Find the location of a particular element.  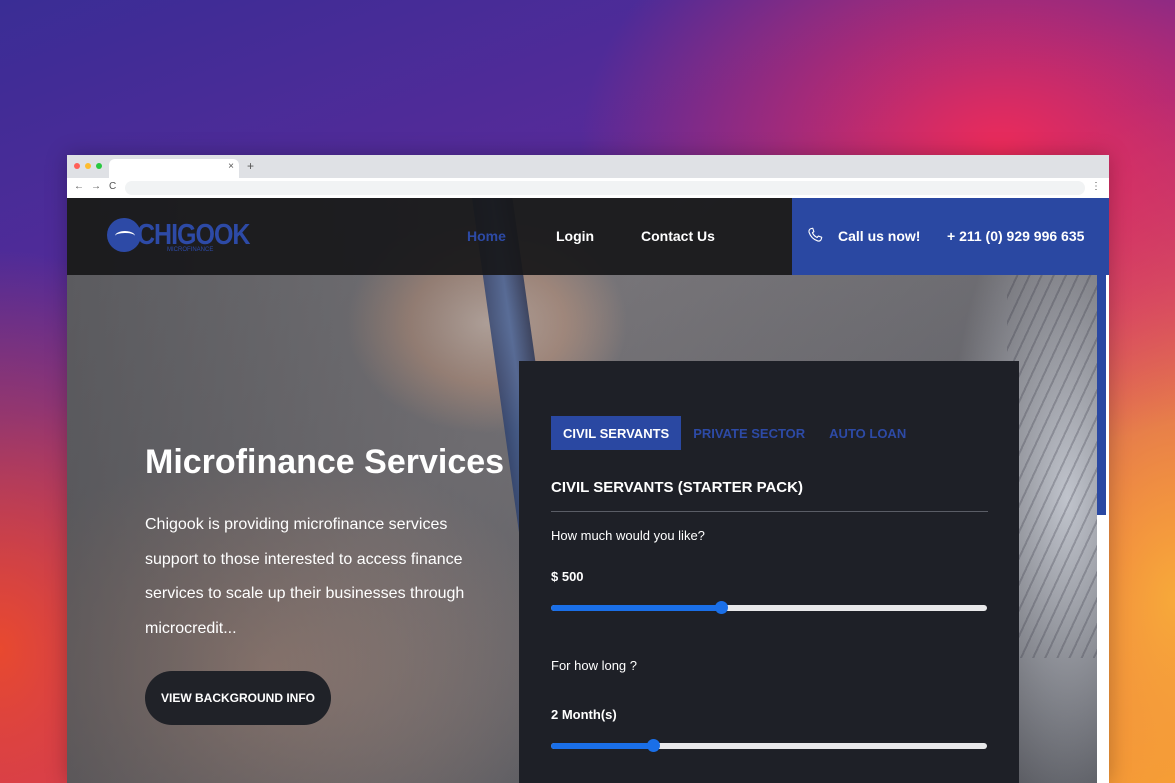

duration-slider is located at coordinates (769, 745).